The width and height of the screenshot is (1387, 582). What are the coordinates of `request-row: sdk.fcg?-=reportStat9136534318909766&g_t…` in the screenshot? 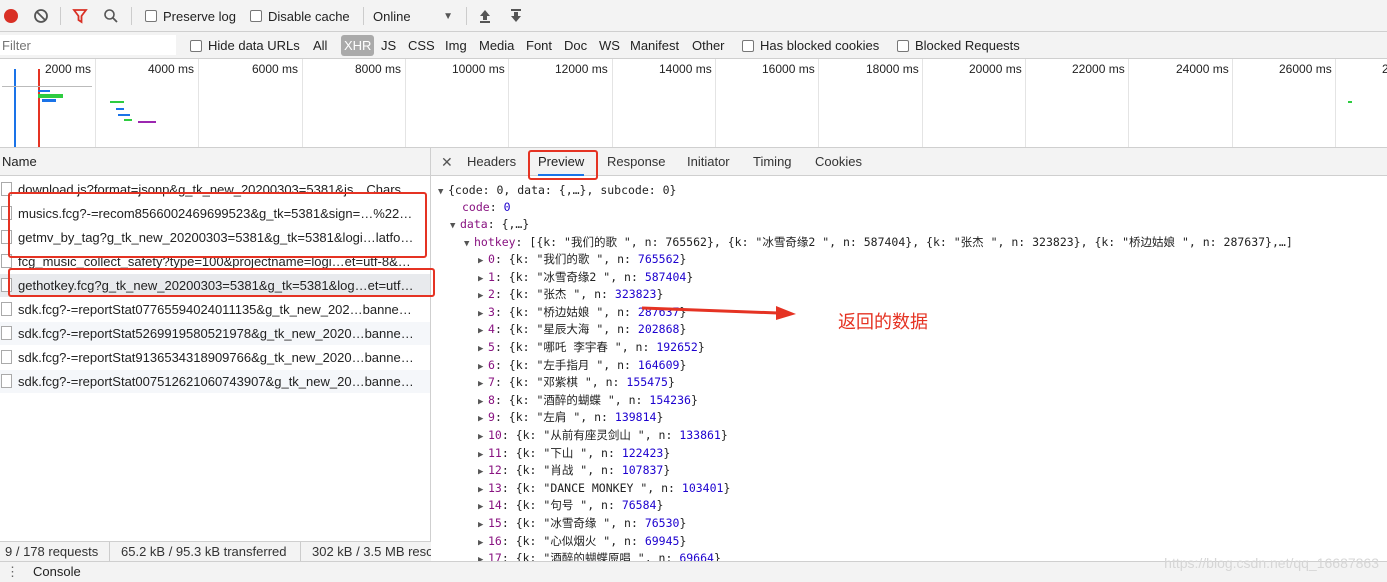 It's located at (215, 358).